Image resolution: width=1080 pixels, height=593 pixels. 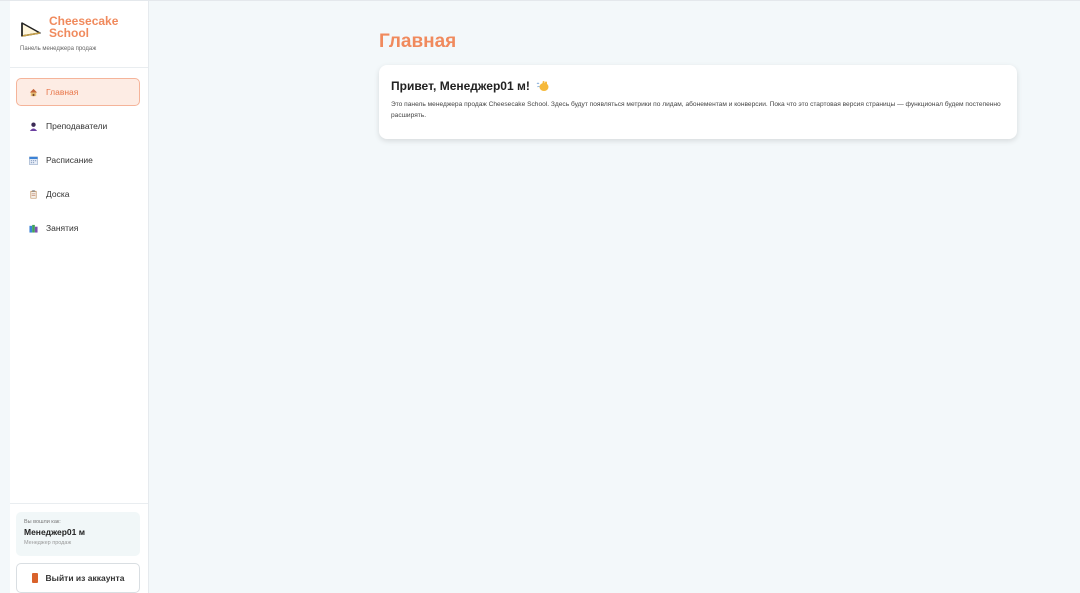 I want to click on clipboard-icon, so click(x=33, y=194).